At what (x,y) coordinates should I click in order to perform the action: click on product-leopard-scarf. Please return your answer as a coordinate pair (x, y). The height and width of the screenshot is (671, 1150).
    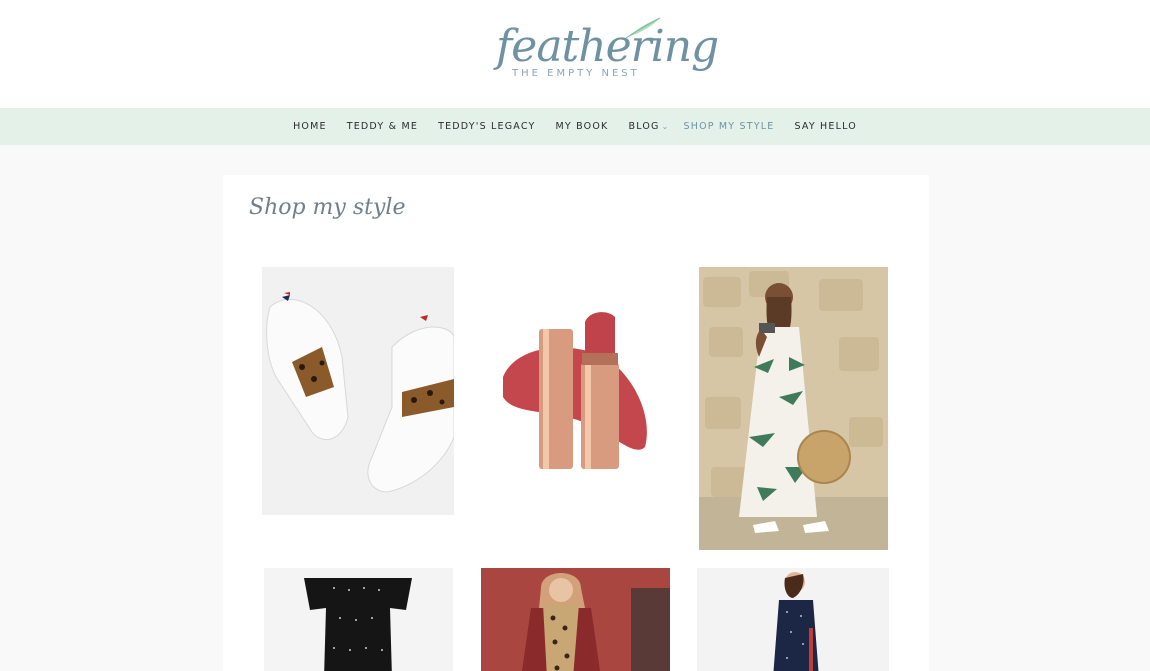
    Looking at the image, I should click on (575, 619).